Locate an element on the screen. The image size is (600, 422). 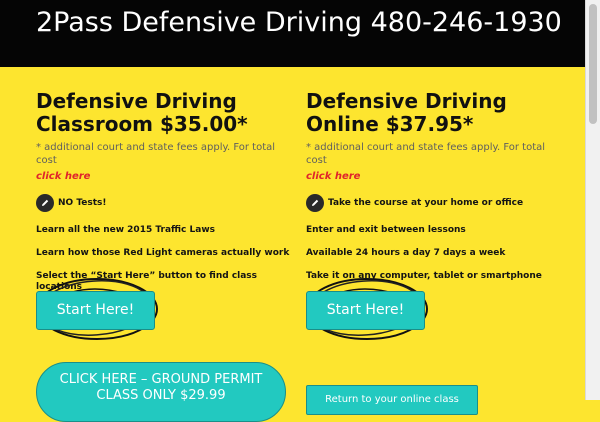
classroom-heading: Defensive Driving Classroom $35.00* is located at coordinates (142, 112).